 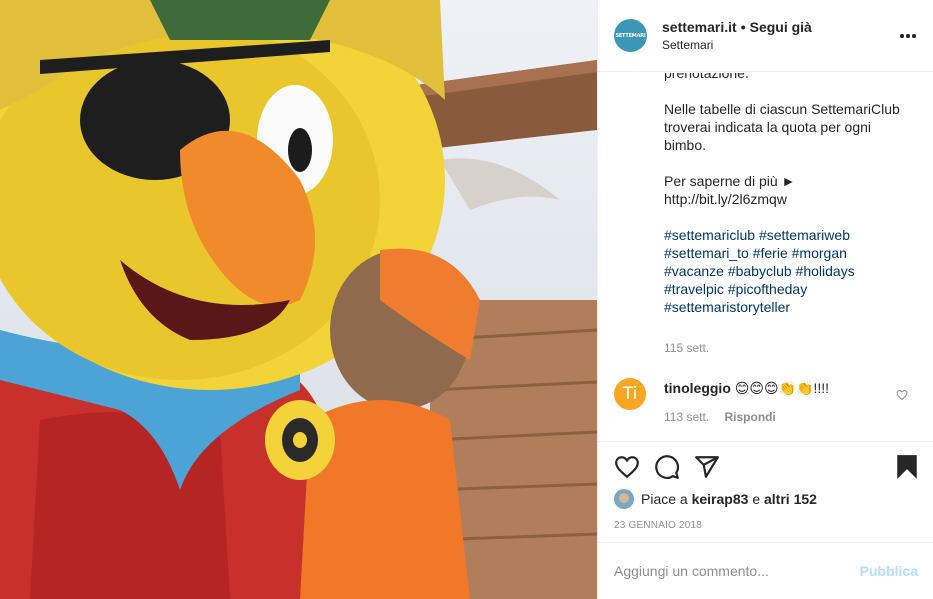 What do you see at coordinates (760, 271) in the screenshot?
I see `hashtag-link: #babyclub` at bounding box center [760, 271].